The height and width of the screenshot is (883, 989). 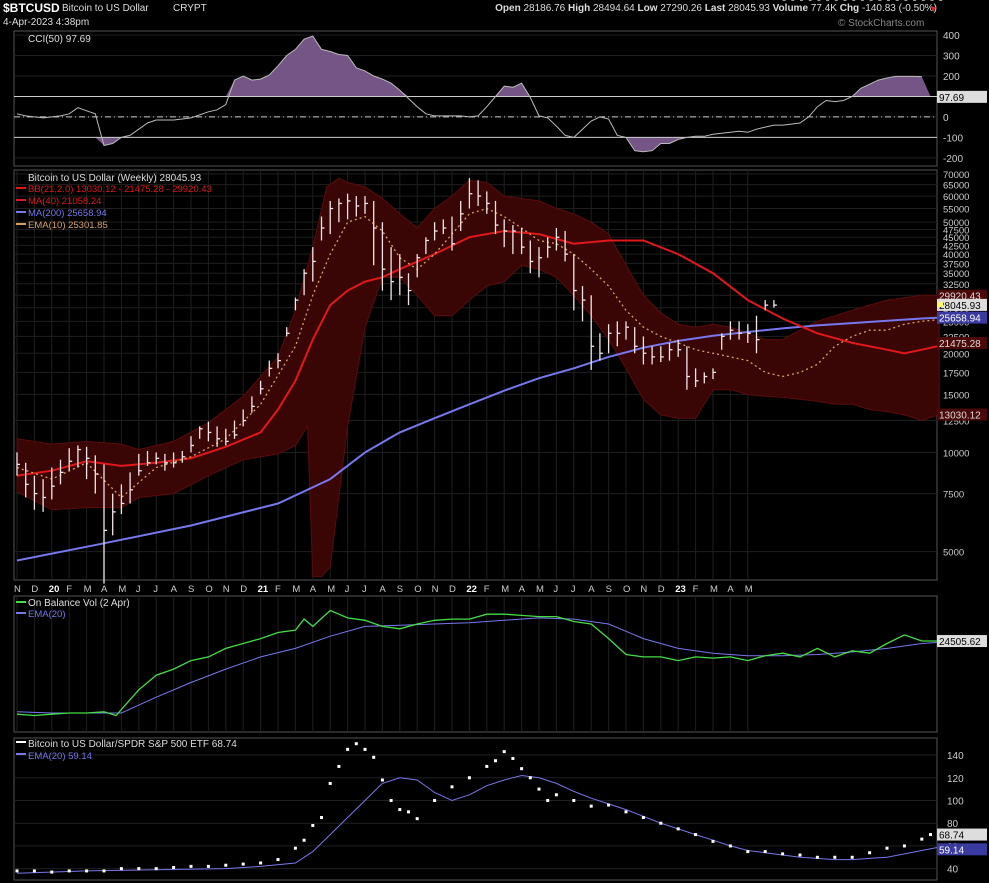 What do you see at coordinates (471, 589) in the screenshot?
I see `x-axis-label-26: 22` at bounding box center [471, 589].